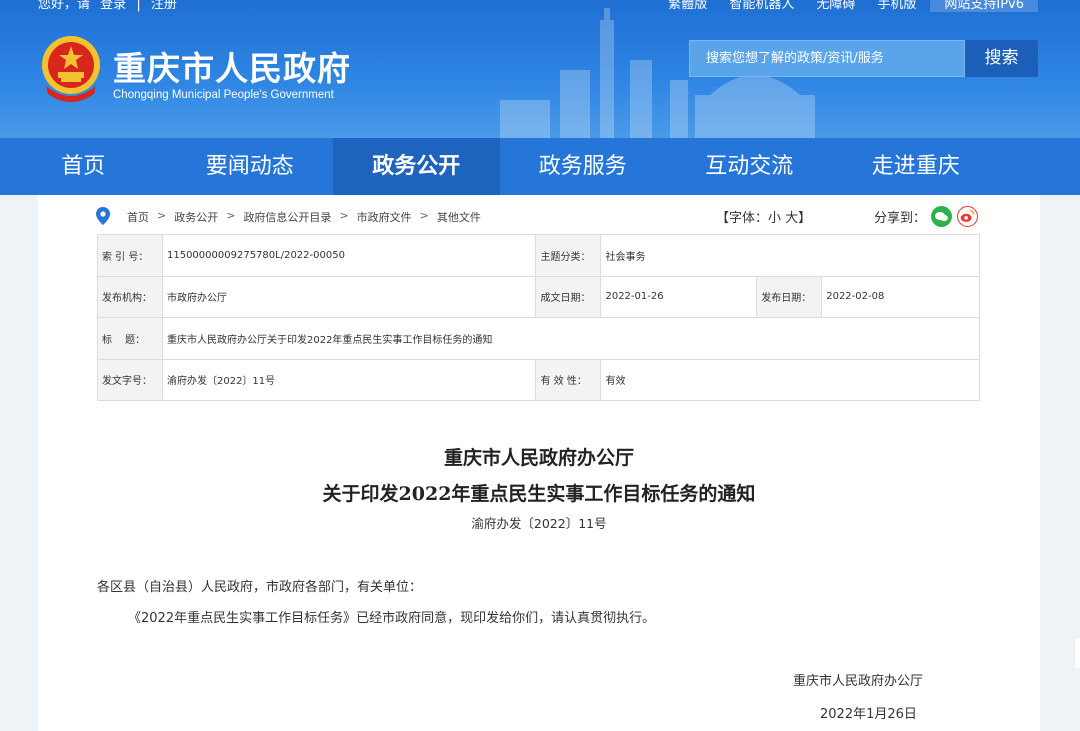 The width and height of the screenshot is (1080, 731). I want to click on location-pin-icon, so click(103, 216).